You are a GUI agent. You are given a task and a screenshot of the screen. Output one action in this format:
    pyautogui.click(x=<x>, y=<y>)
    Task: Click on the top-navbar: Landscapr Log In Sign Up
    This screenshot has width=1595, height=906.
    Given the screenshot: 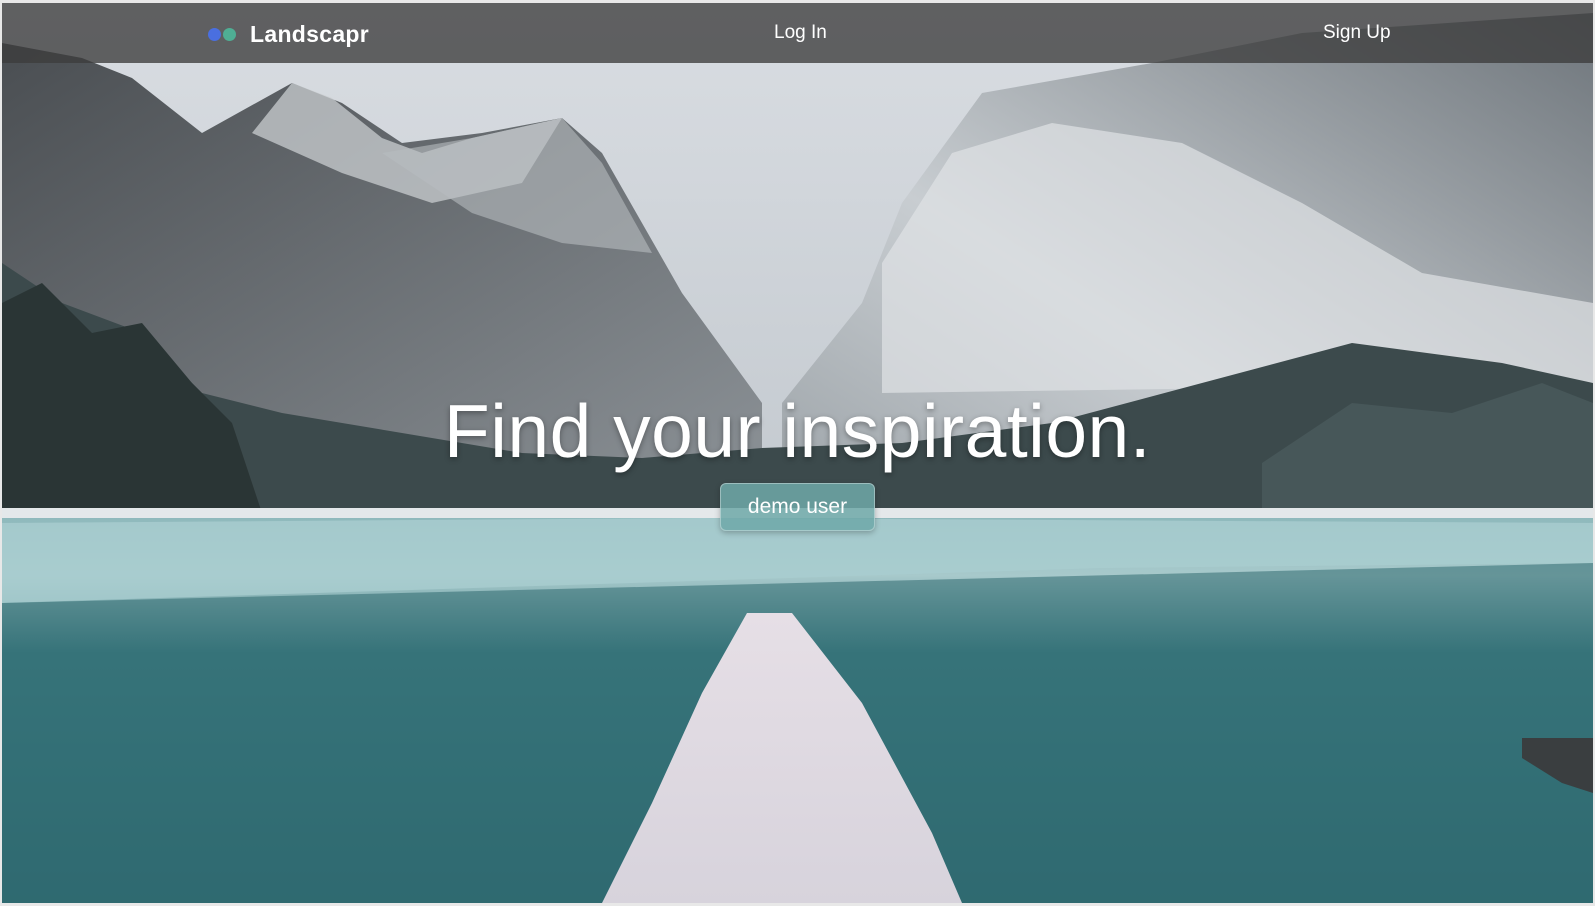 What is the action you would take?
    pyautogui.click(x=797, y=33)
    